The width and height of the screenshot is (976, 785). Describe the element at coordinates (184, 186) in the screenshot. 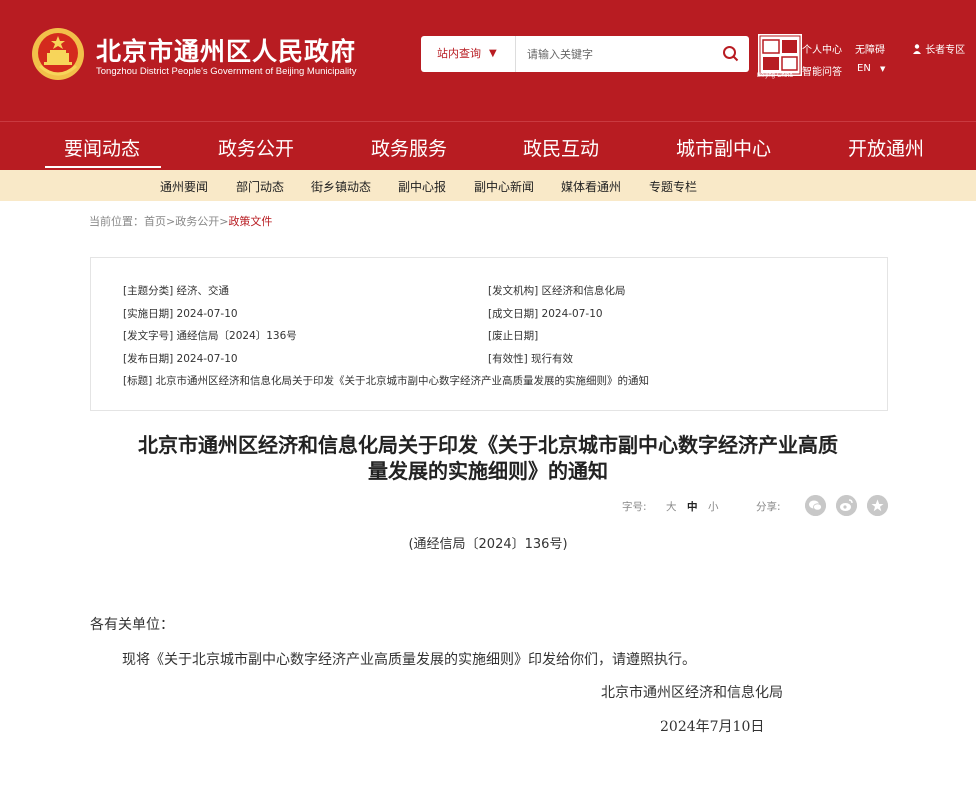

I see `subnav-item-tongzhou-news: 通州要闻` at that location.